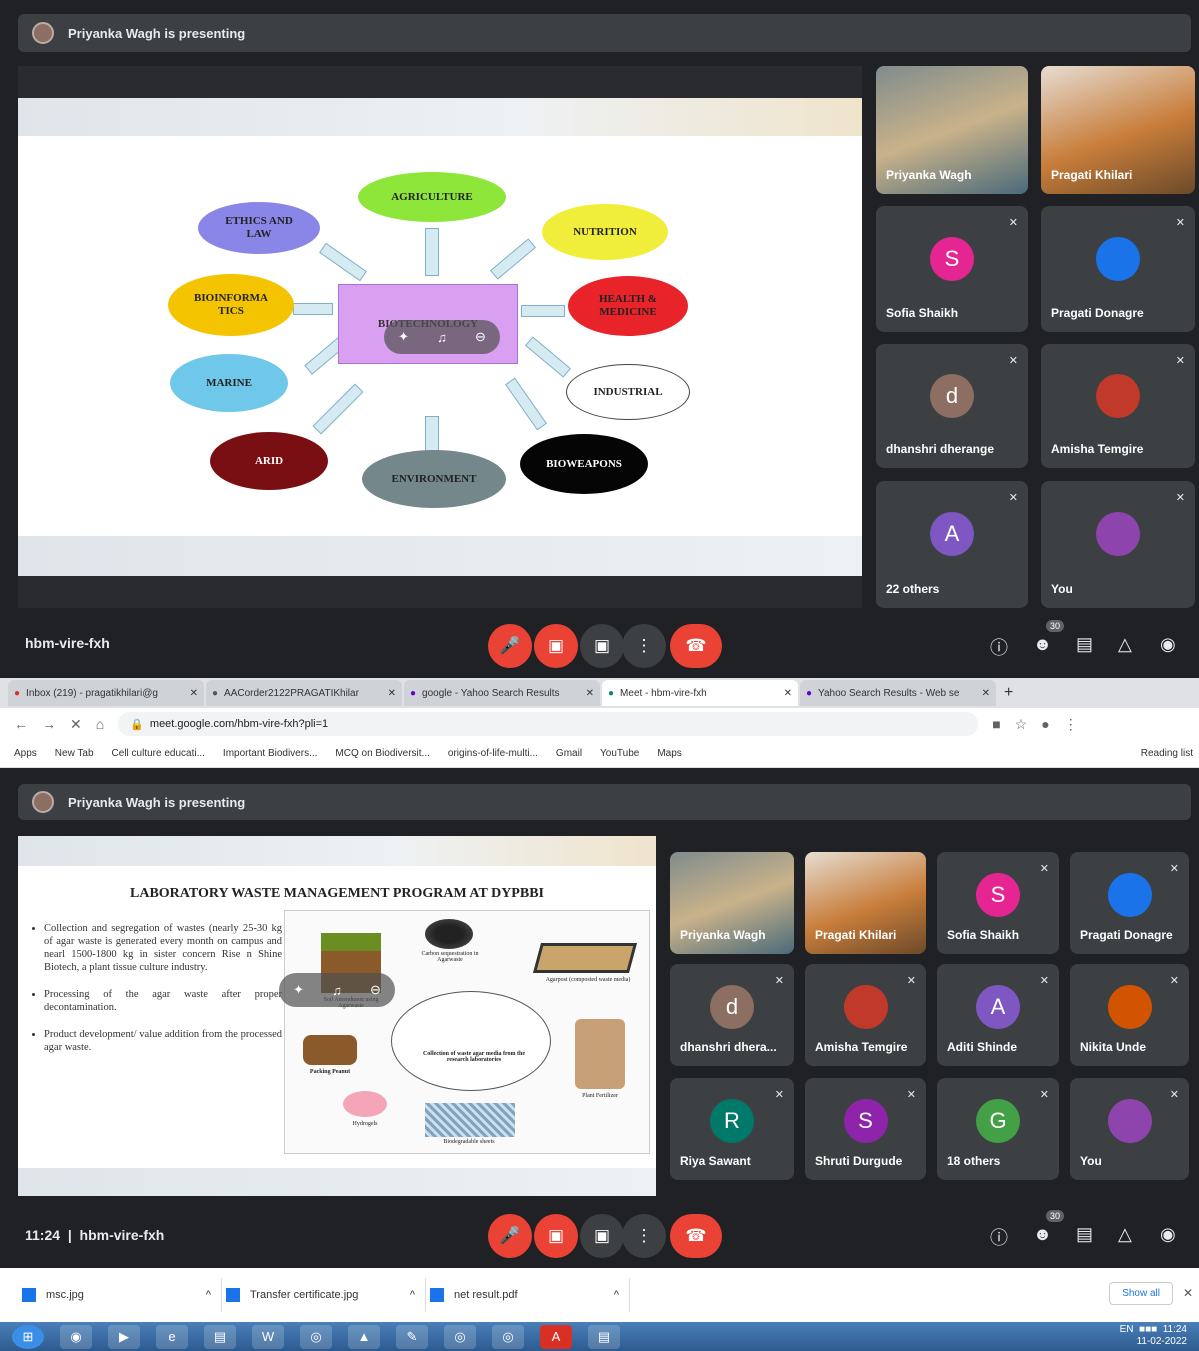 The width and height of the screenshot is (1199, 1351). What do you see at coordinates (480, 337) in the screenshot?
I see `remove-icon: ⊖` at bounding box center [480, 337].